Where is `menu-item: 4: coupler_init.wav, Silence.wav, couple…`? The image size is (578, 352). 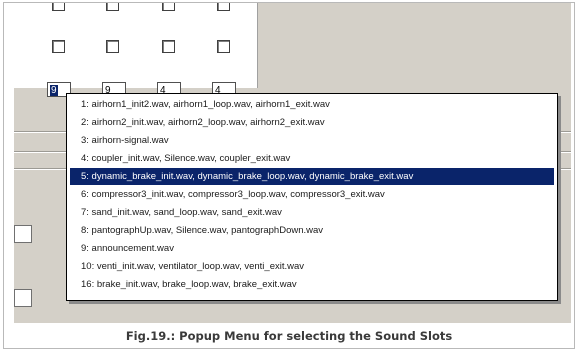 menu-item: 4: coupler_init.wav, Silence.wav, couple… is located at coordinates (312, 158).